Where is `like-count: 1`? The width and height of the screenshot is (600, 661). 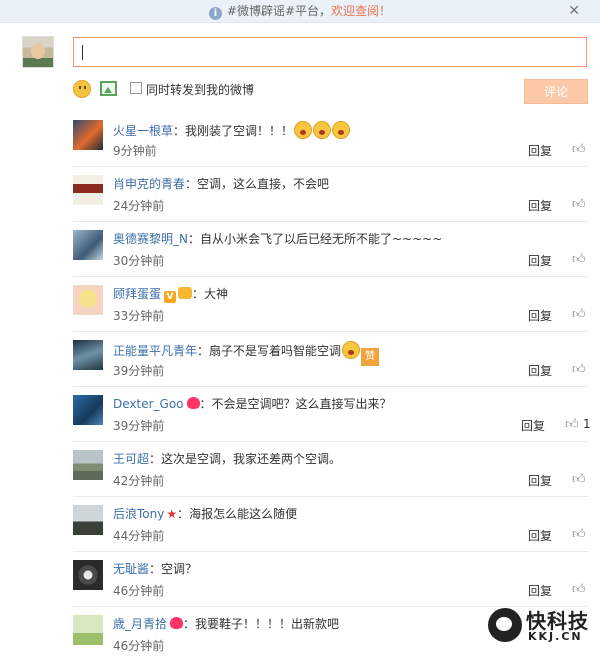
like-count: 1 is located at coordinates (587, 424).